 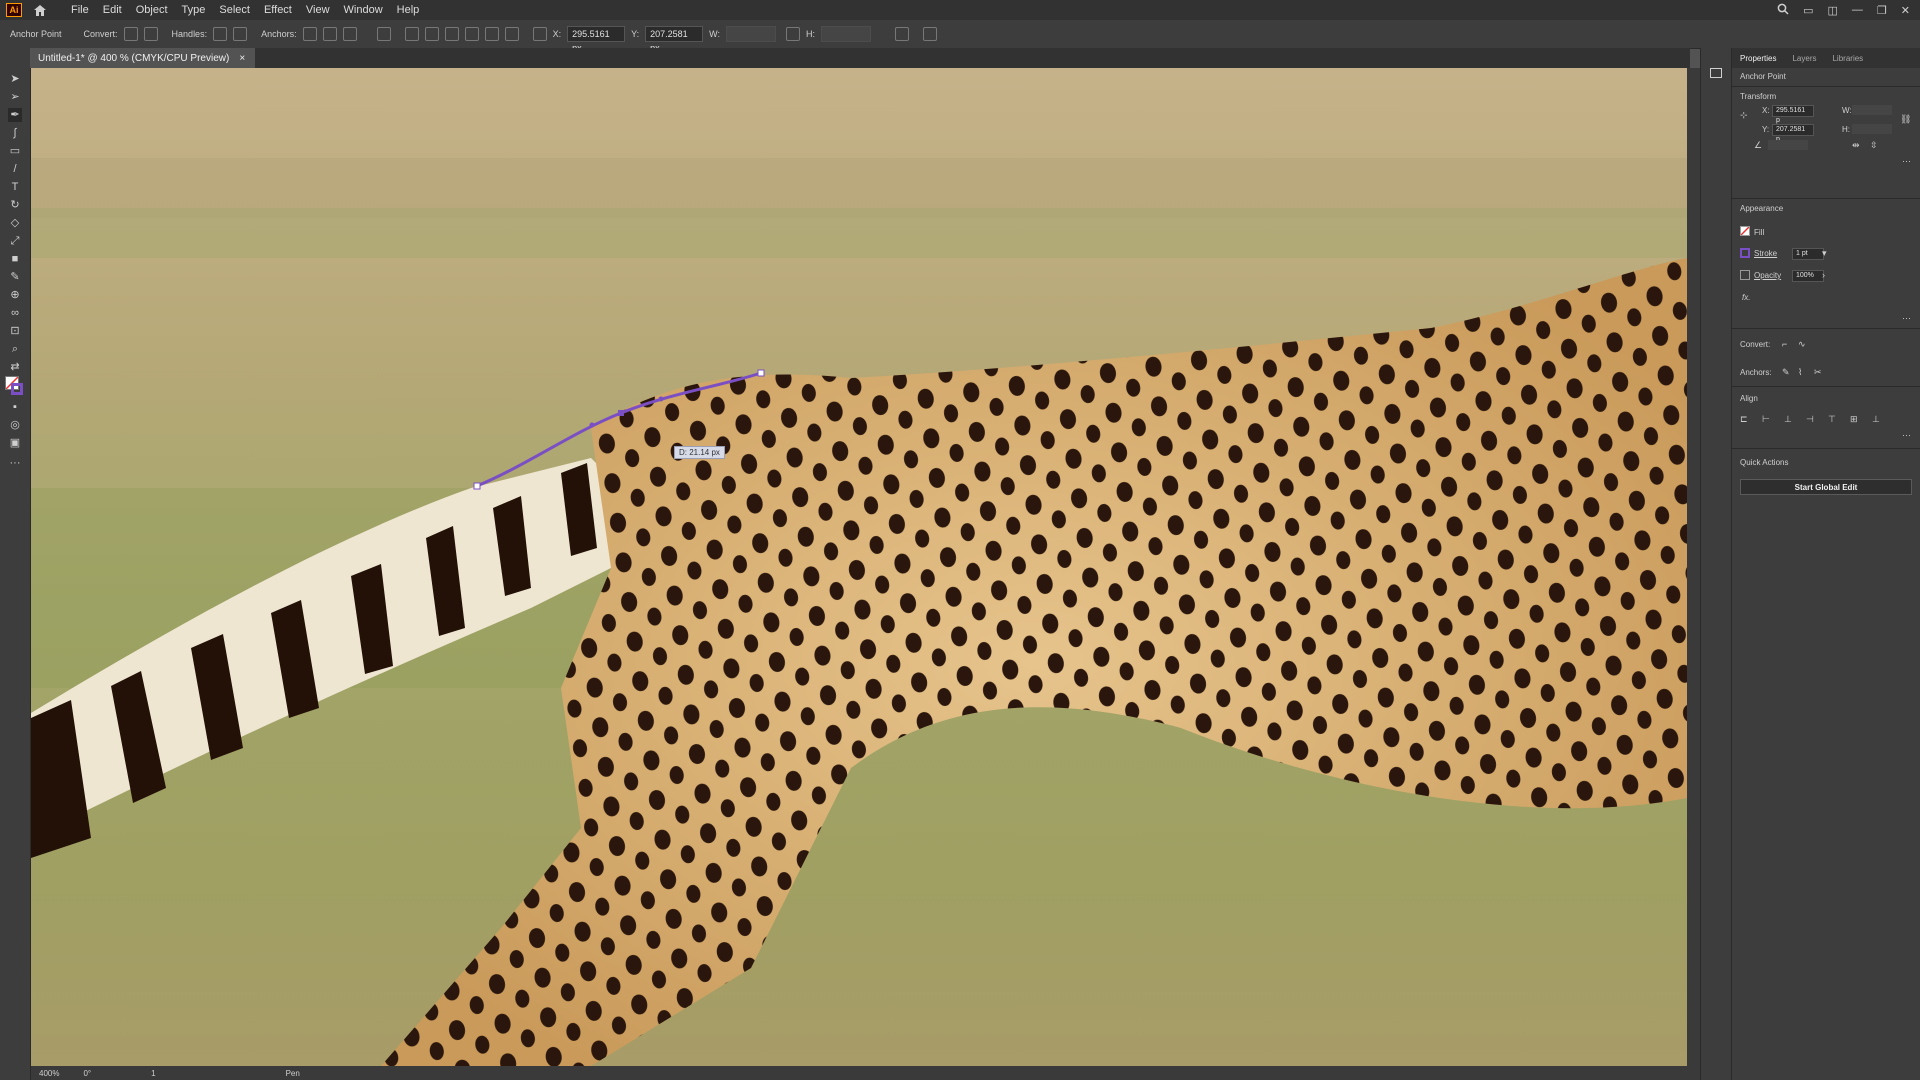 I want to click on vertical-scrollbar, so click(x=1693, y=567).